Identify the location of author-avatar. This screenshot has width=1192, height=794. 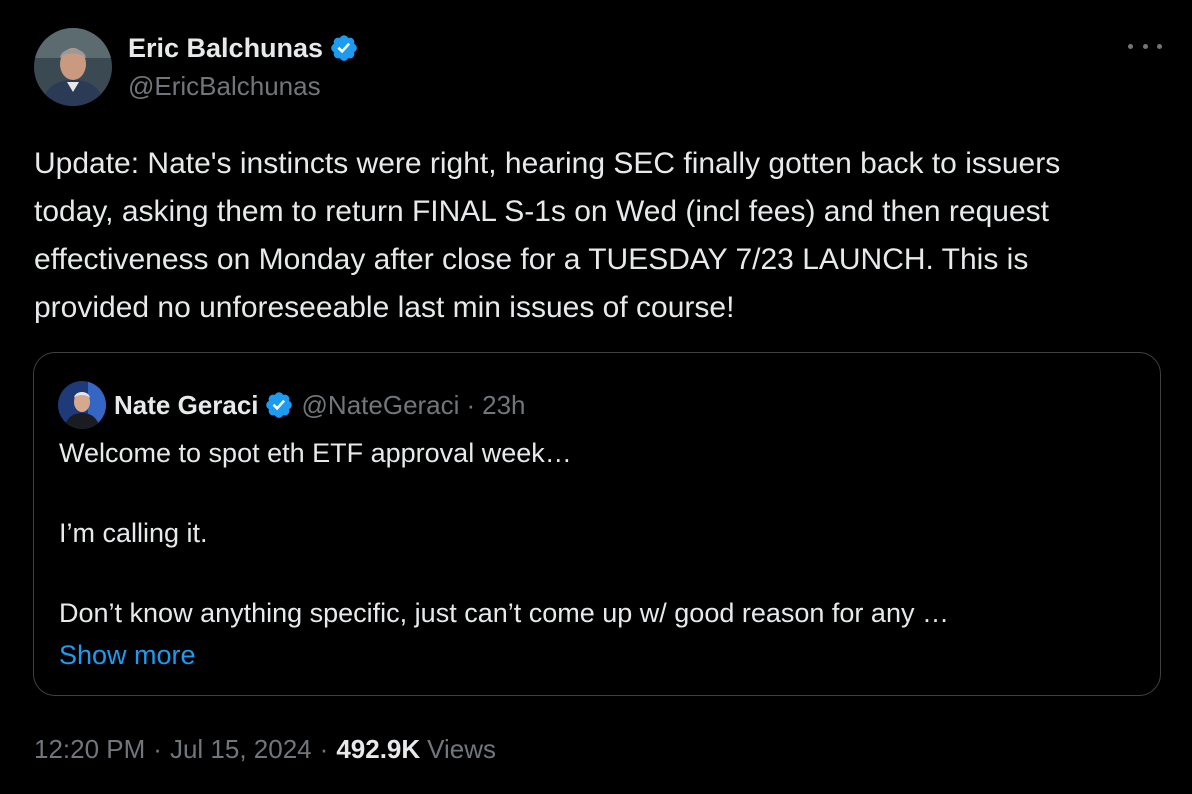
(73, 67).